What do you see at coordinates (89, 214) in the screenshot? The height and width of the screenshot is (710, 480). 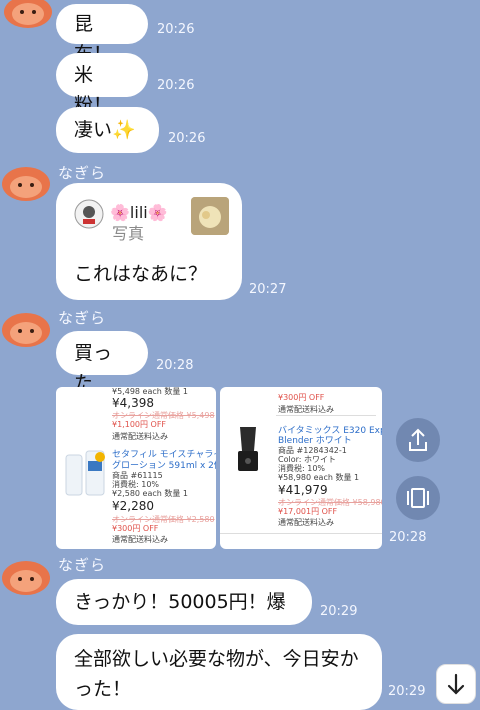 I see `reply-avatar-icon` at bounding box center [89, 214].